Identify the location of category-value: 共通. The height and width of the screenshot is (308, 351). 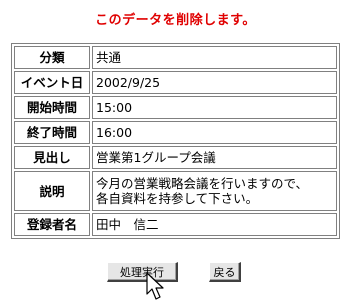
(214, 57).